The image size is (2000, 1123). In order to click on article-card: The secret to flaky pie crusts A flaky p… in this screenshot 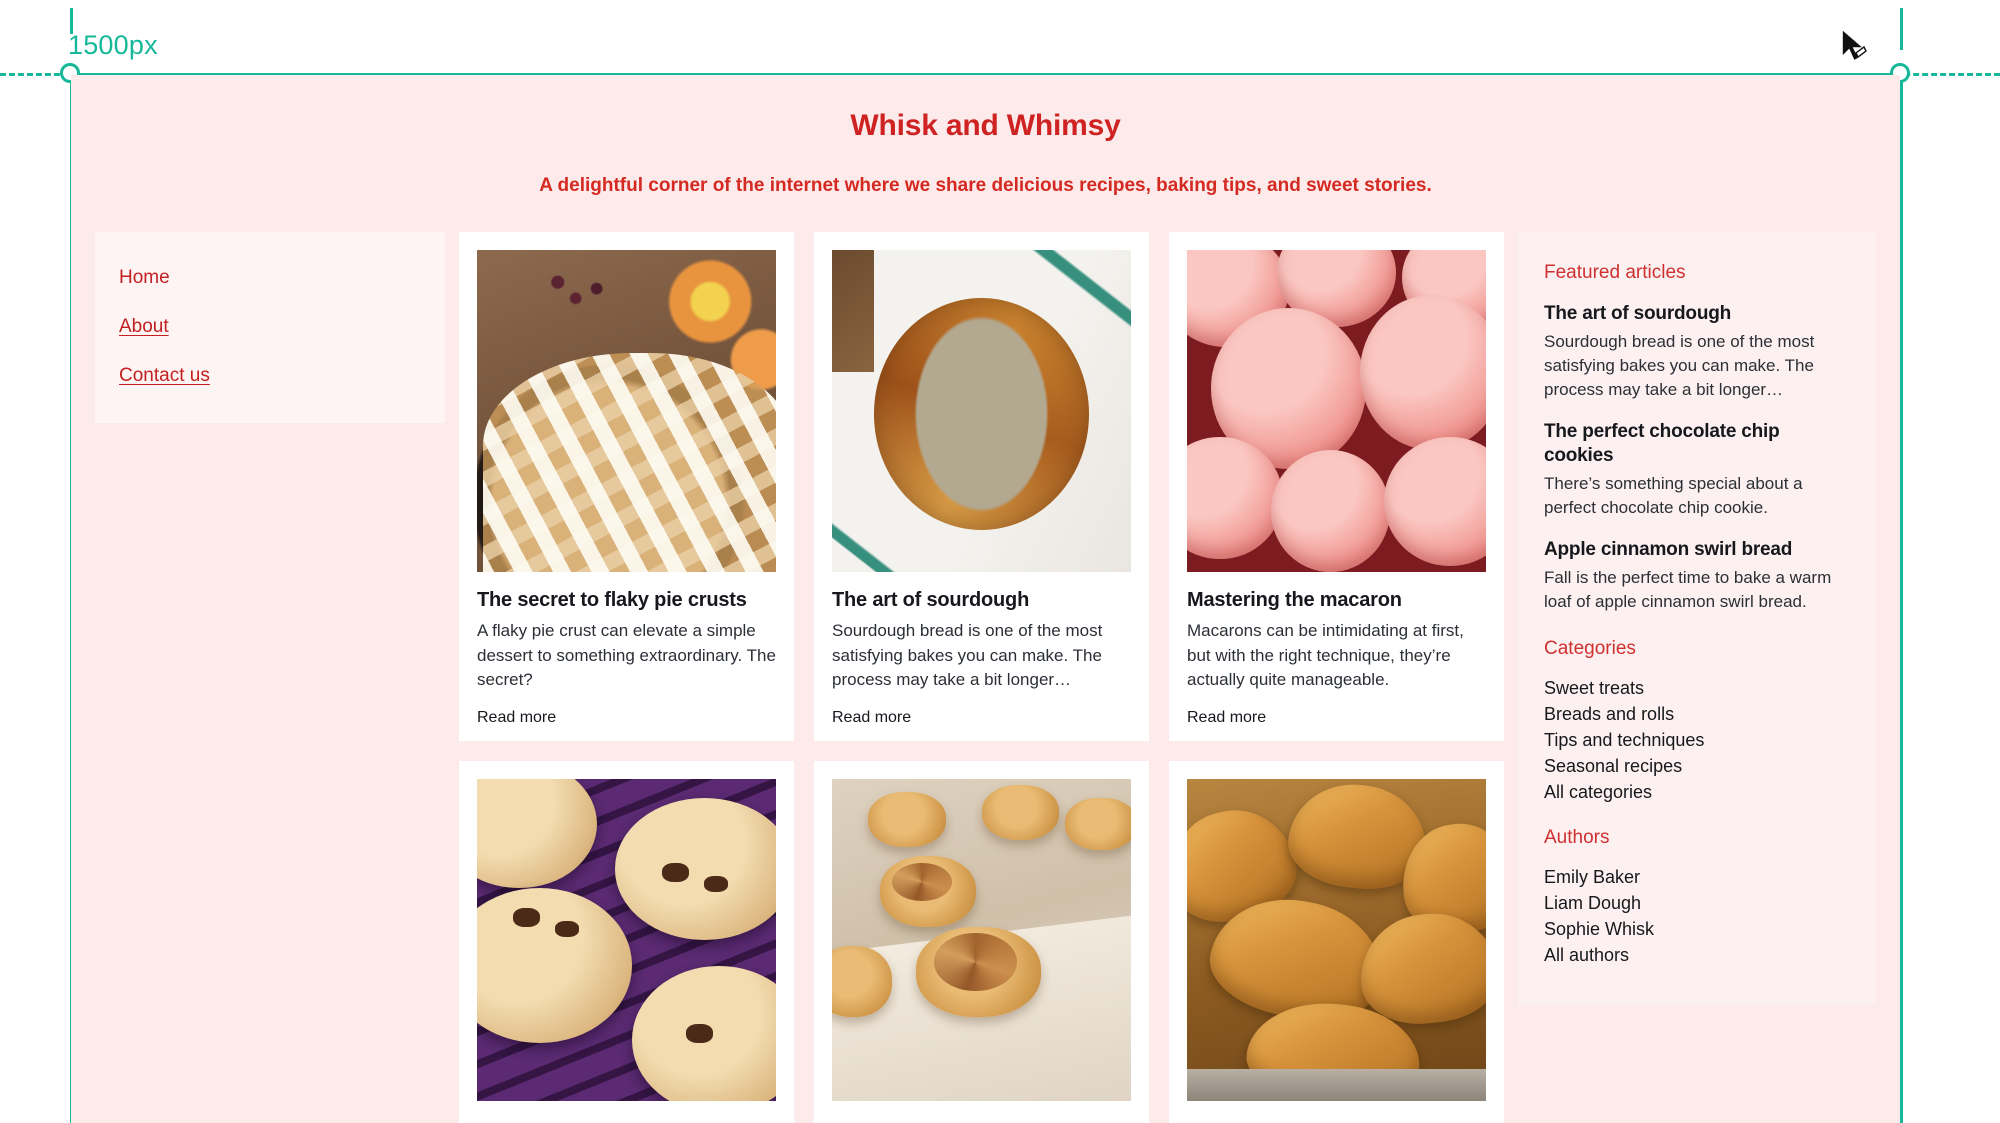, I will do `click(626, 486)`.